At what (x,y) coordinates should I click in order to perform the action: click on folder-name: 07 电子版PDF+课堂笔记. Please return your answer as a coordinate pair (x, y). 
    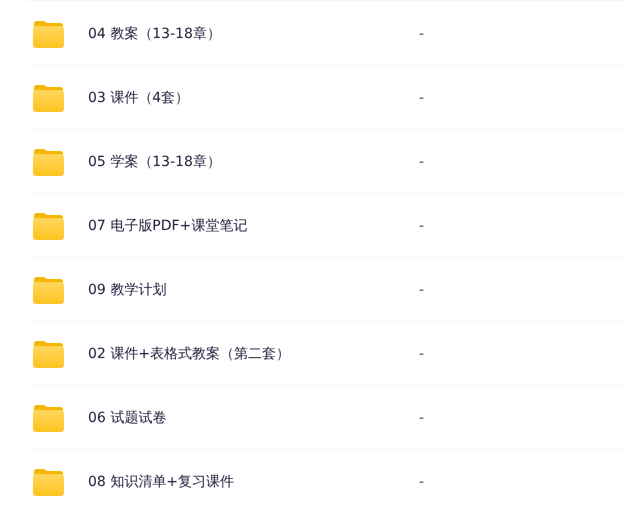
    Looking at the image, I should click on (253, 225).